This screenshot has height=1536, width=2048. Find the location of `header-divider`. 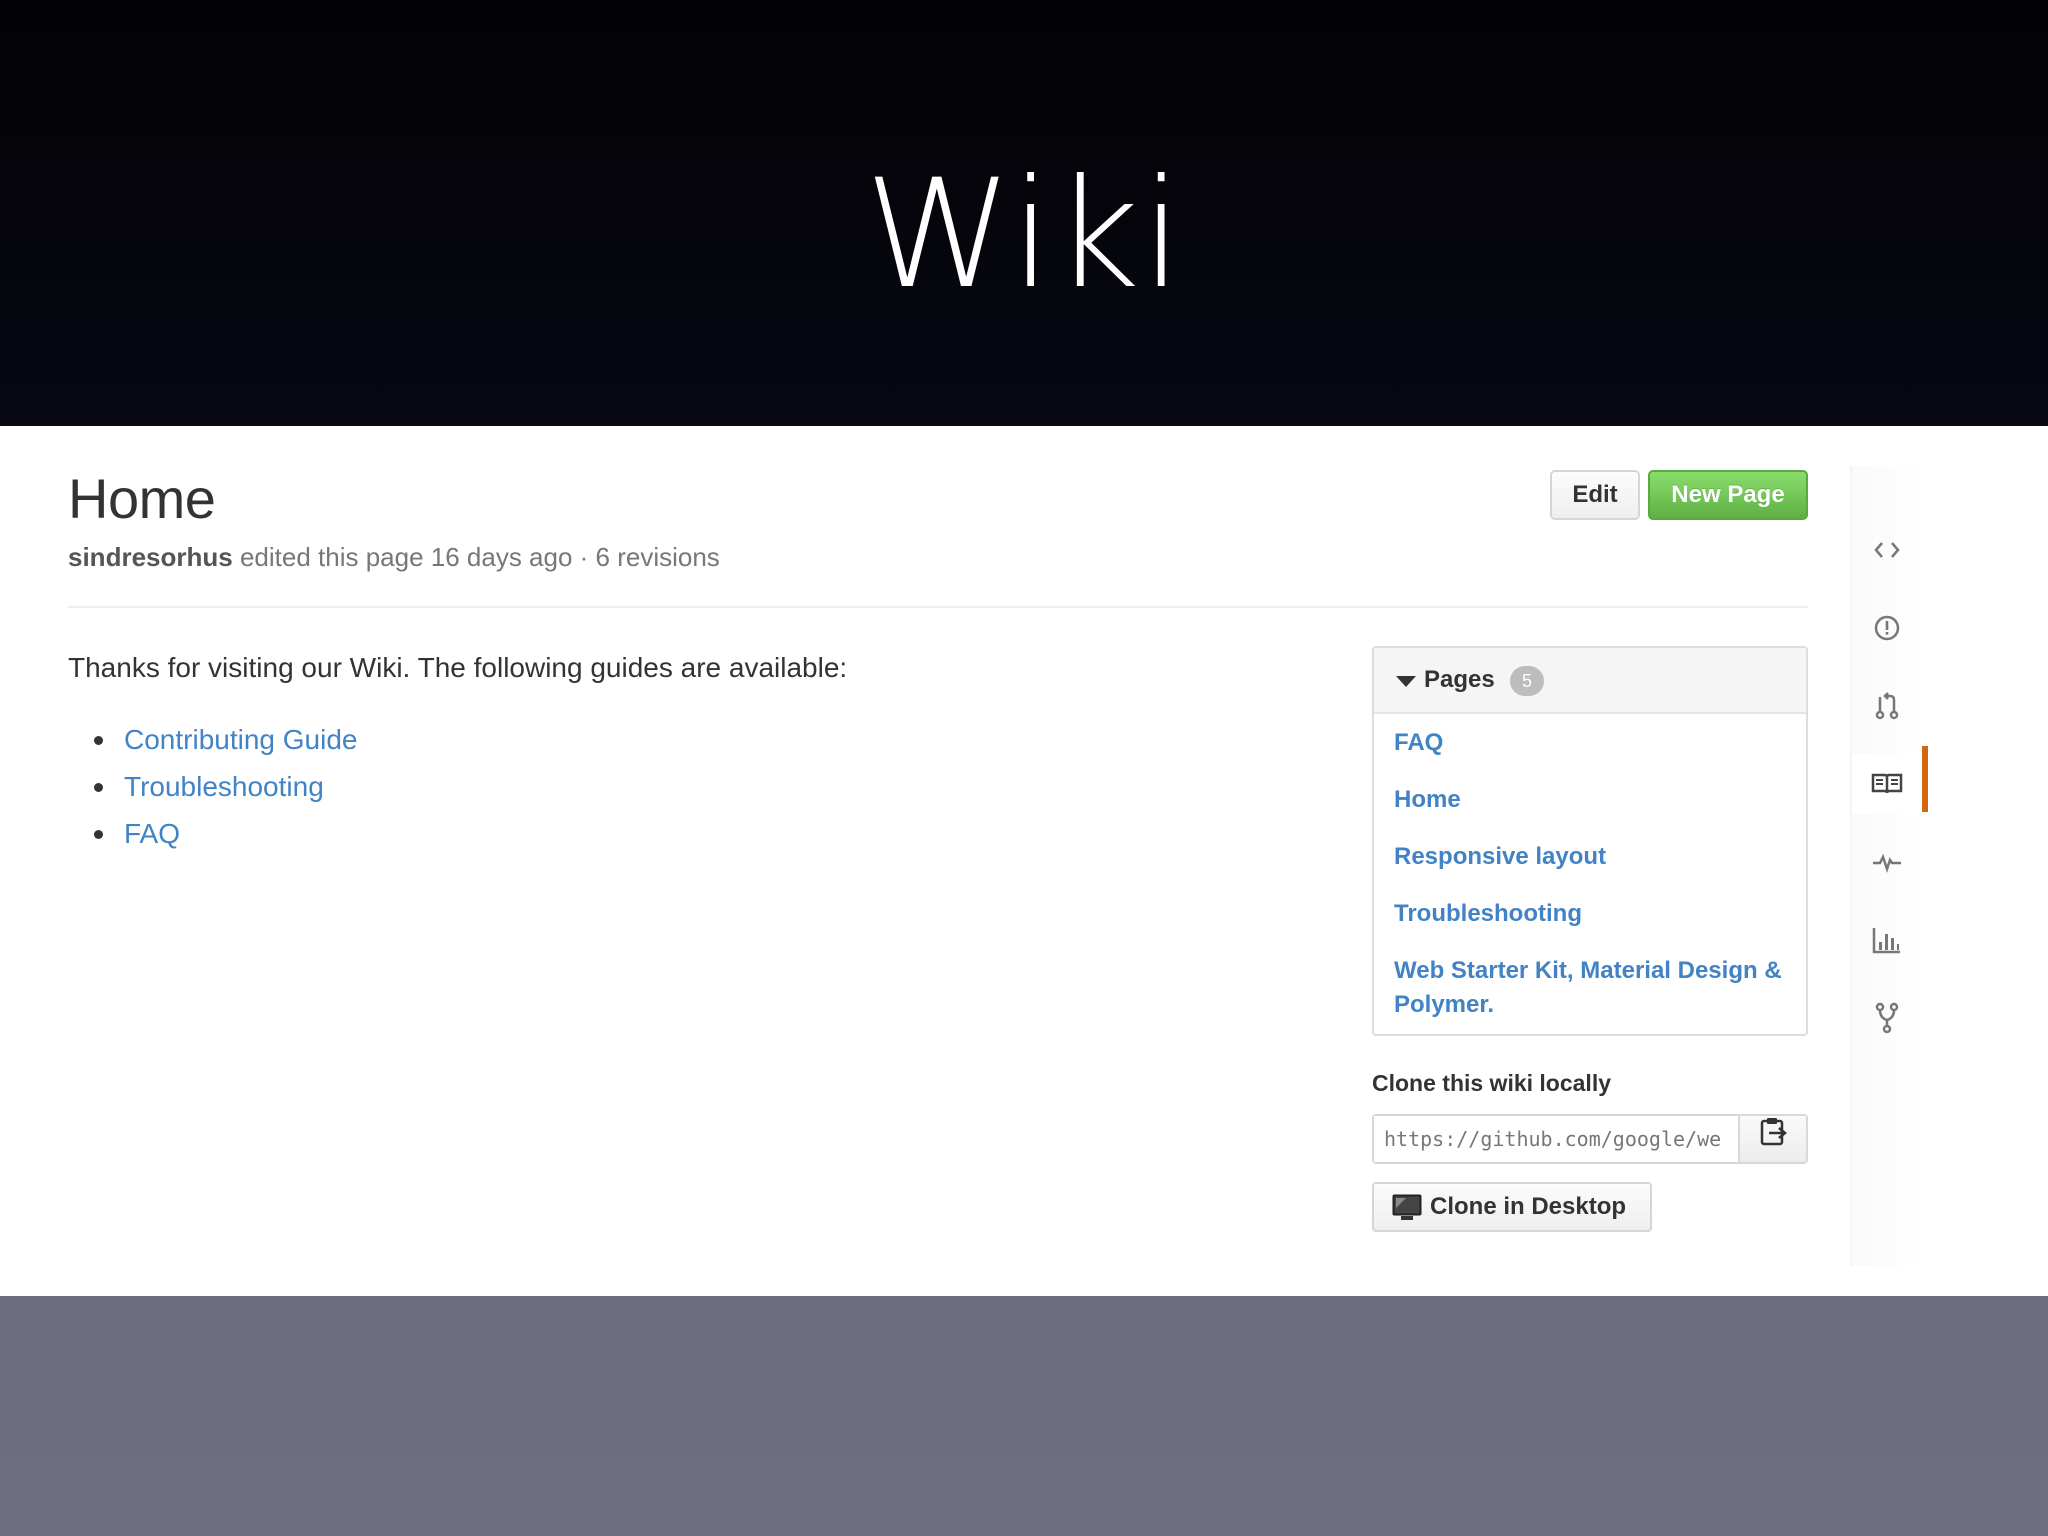

header-divider is located at coordinates (938, 607).